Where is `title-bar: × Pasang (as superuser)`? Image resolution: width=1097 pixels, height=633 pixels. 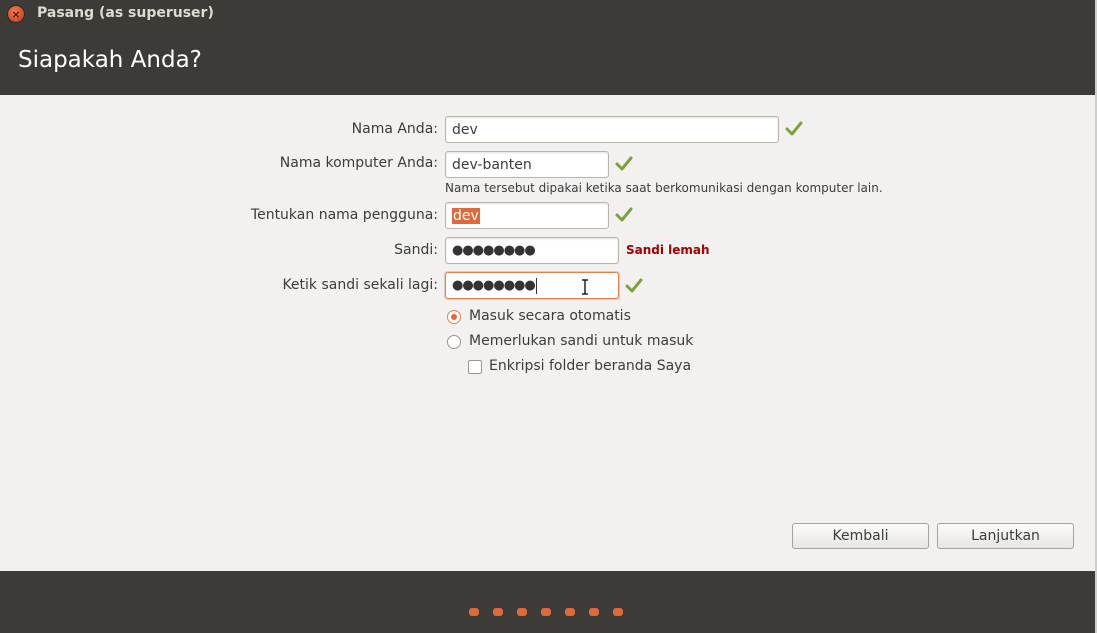 title-bar: × Pasang (as superuser) is located at coordinates (548, 13).